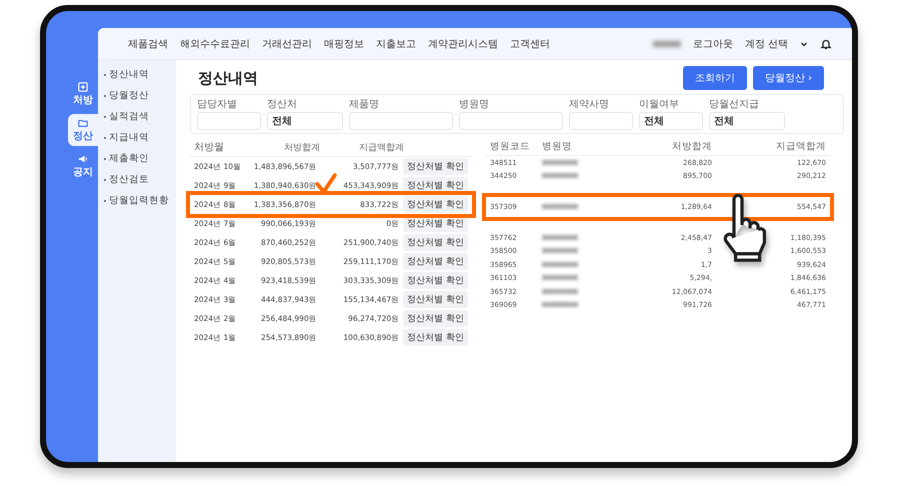 The width and height of the screenshot is (900, 486). What do you see at coordinates (129, 116) in the screenshot?
I see `sidebar-item: 실적검색` at bounding box center [129, 116].